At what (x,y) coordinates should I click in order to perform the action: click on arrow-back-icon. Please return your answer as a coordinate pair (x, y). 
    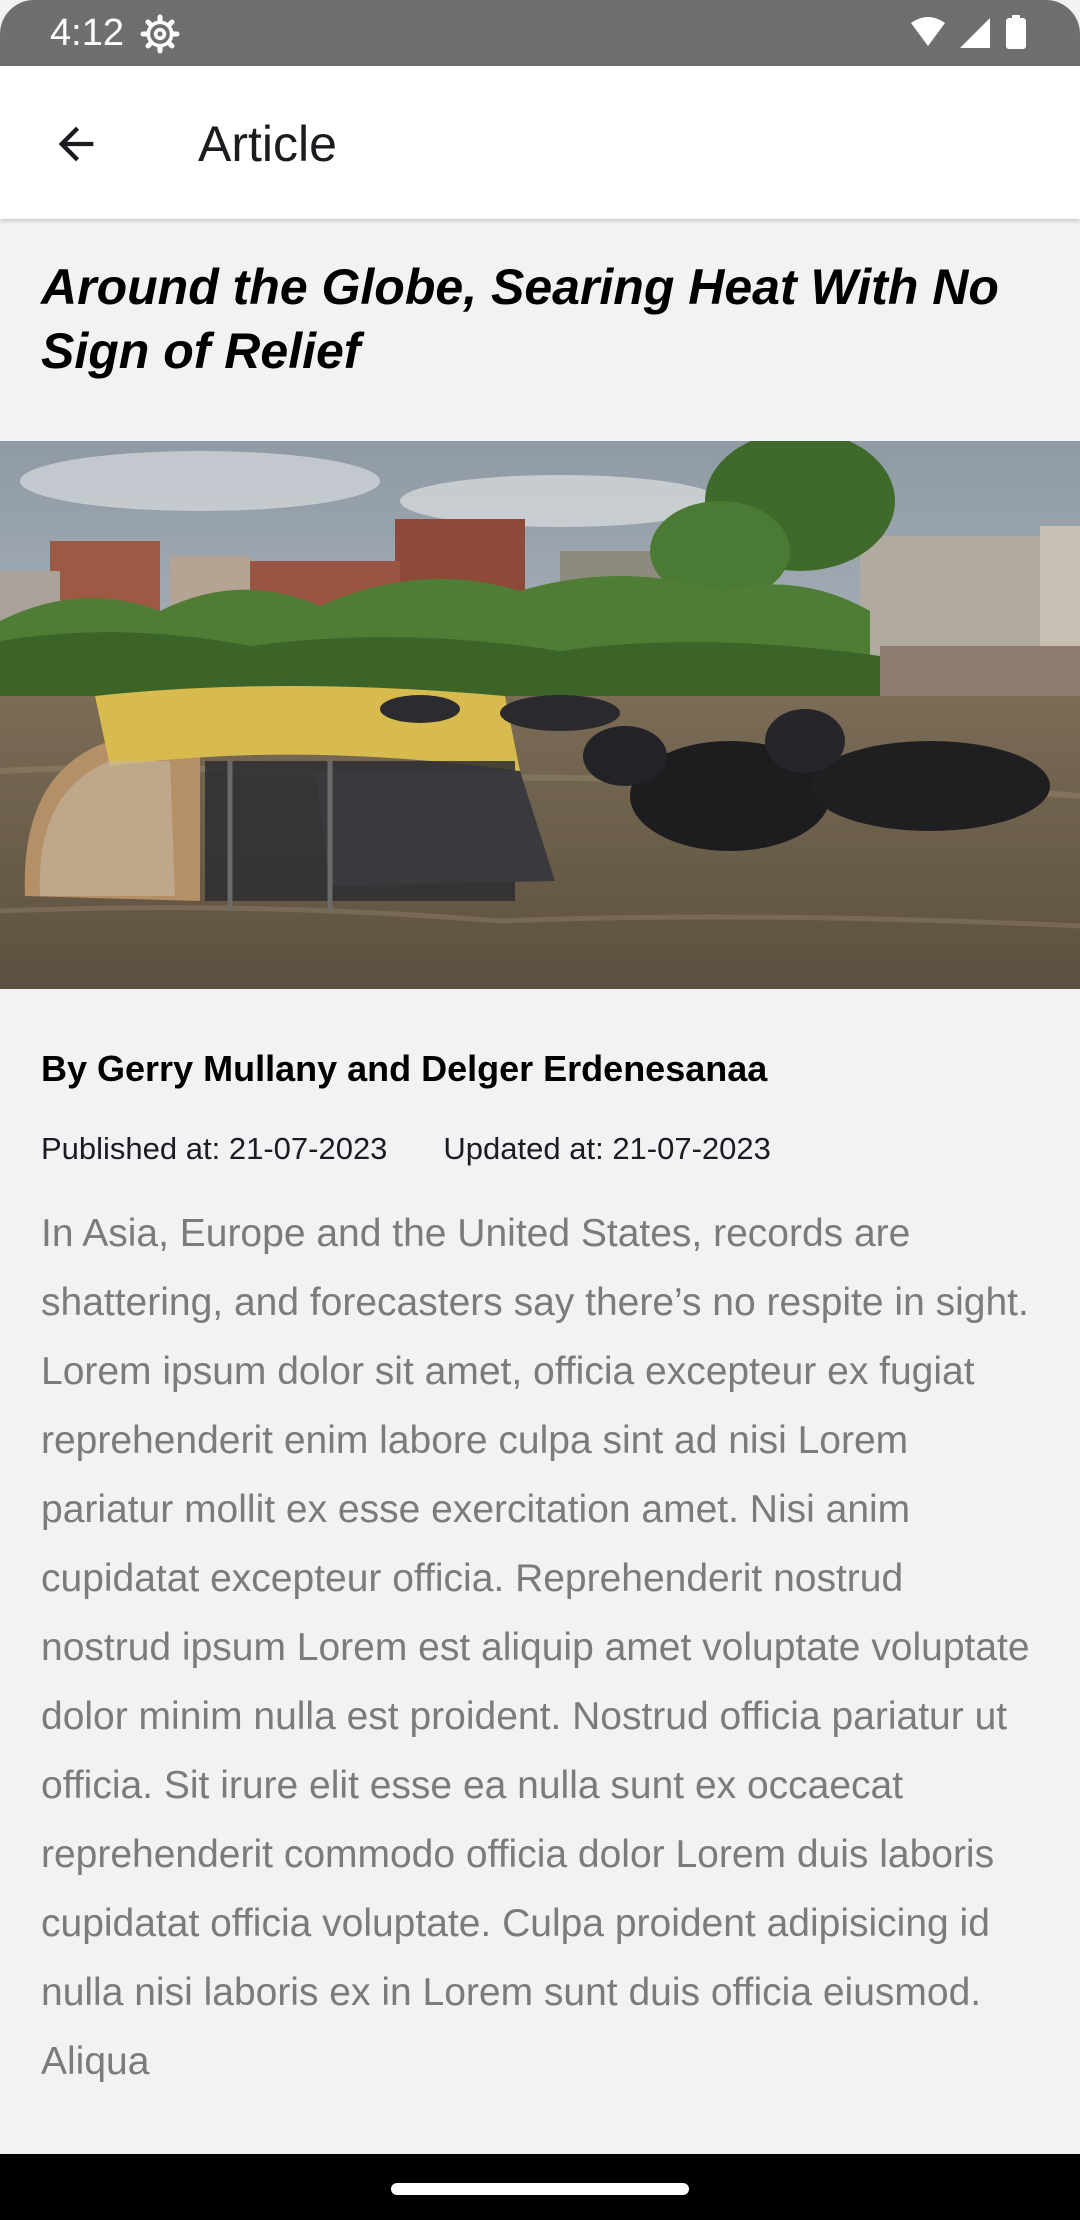
    Looking at the image, I should click on (76, 144).